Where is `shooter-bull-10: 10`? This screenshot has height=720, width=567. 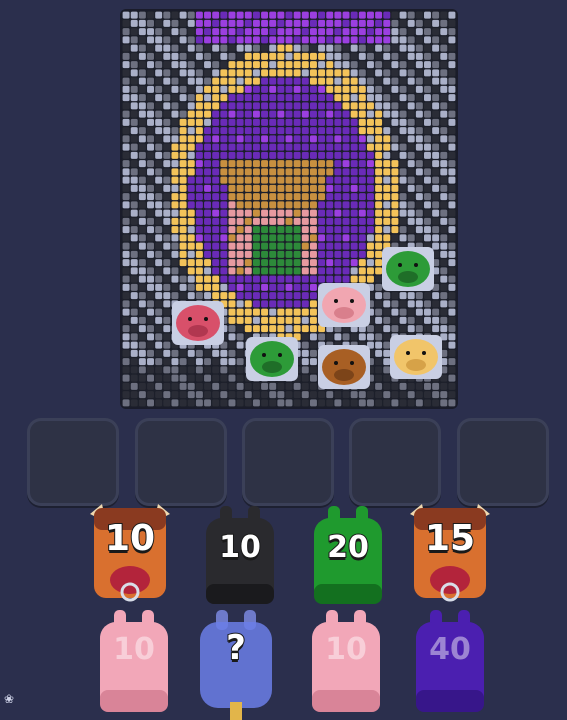 shooter-bull-10: 10 is located at coordinates (130, 555).